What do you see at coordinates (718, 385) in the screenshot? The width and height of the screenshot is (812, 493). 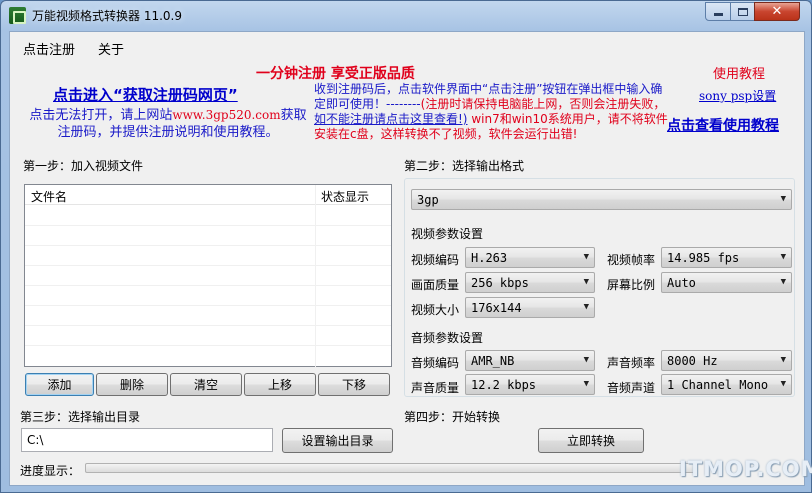 I see `channels-value: 1 Channel Mono` at bounding box center [718, 385].